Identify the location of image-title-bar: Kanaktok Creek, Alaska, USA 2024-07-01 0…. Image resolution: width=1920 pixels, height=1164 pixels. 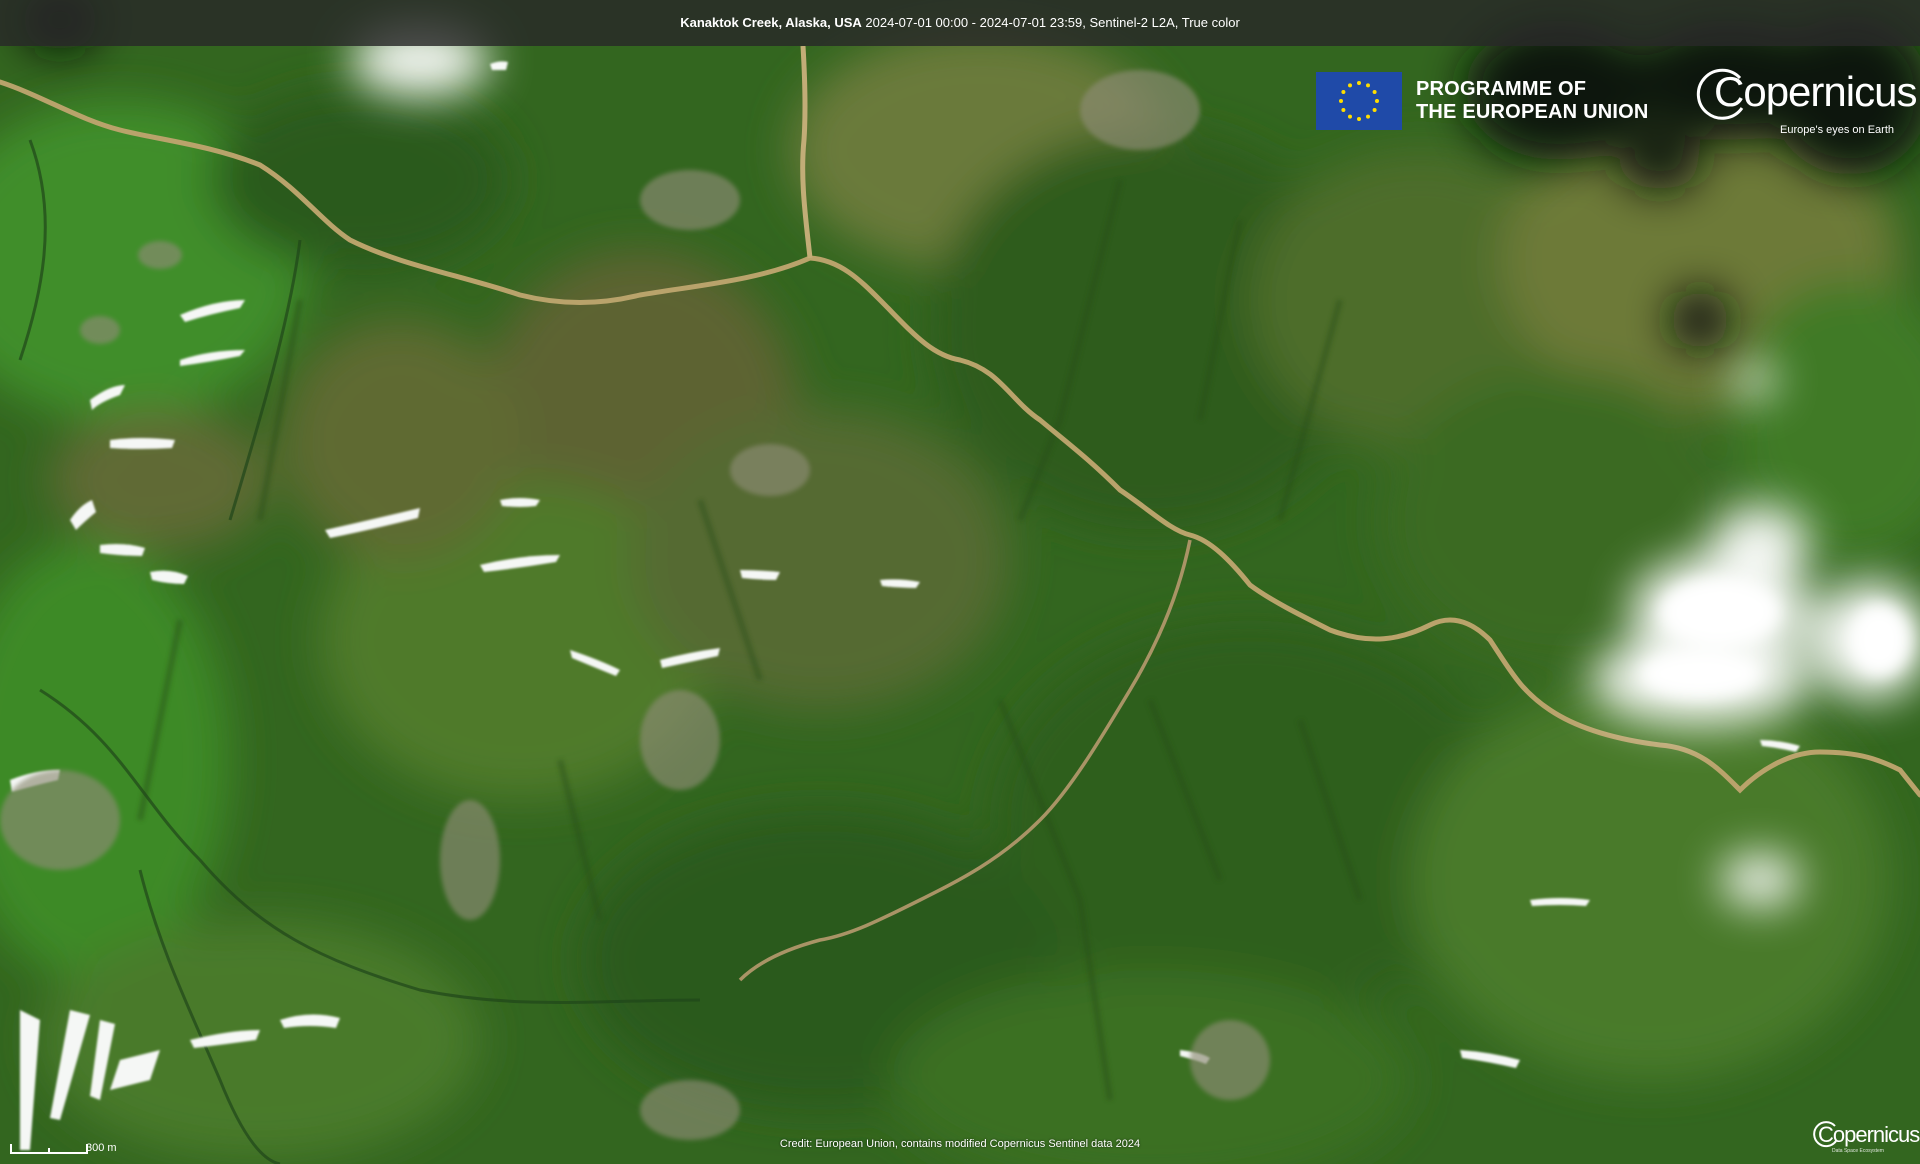
(960, 23).